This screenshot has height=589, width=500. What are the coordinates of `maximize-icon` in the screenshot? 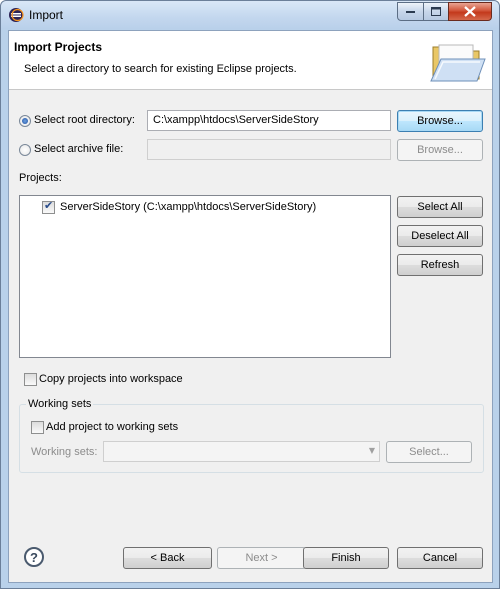 It's located at (435, 11).